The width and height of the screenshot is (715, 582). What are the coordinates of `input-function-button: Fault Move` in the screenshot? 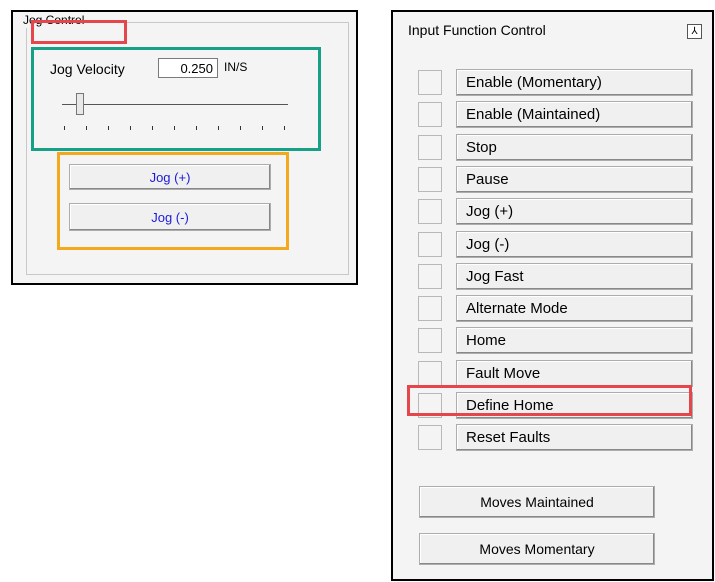 It's located at (574, 373).